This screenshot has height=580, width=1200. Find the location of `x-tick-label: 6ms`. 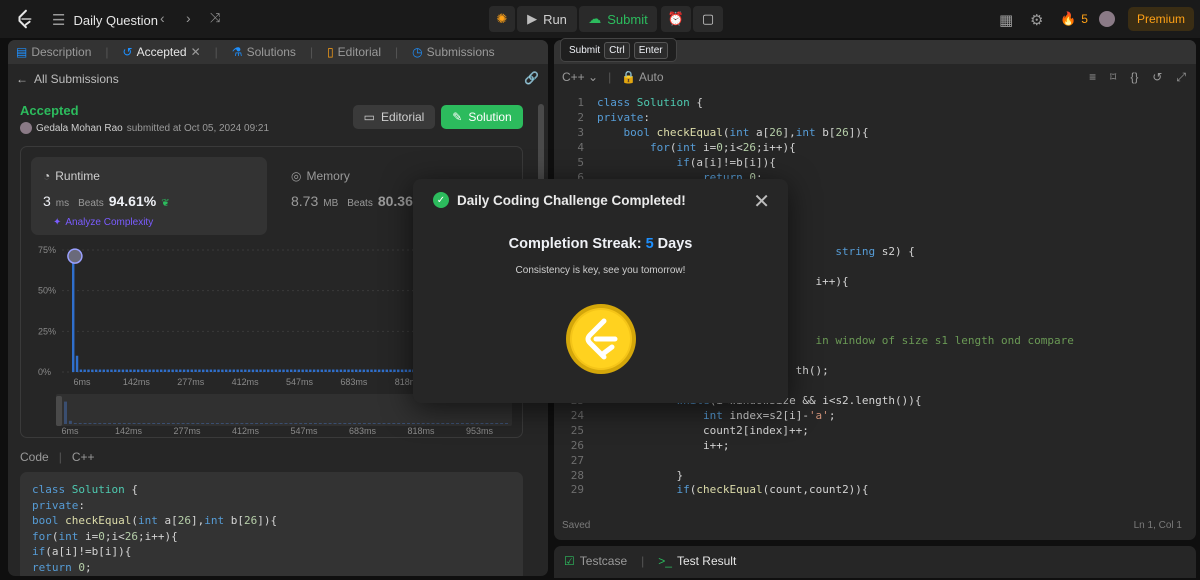

x-tick-label: 6ms is located at coordinates (82, 382).